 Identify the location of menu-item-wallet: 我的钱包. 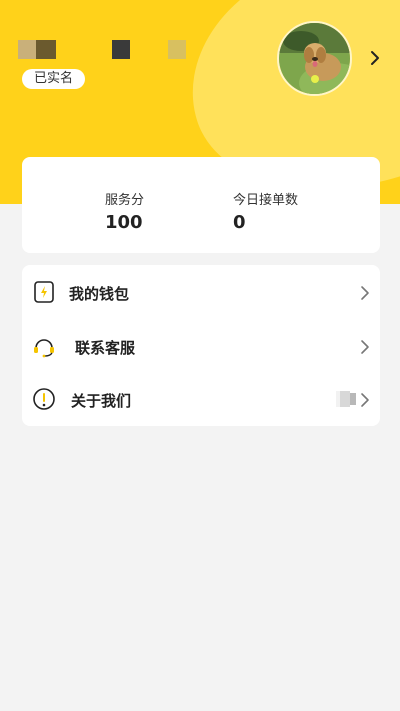
(201, 292).